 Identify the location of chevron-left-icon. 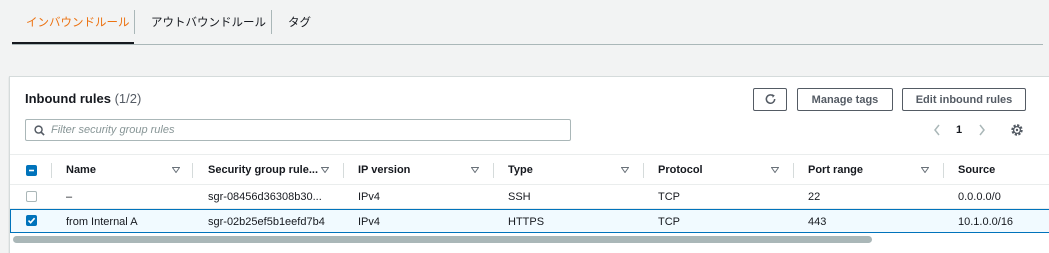
(937, 130).